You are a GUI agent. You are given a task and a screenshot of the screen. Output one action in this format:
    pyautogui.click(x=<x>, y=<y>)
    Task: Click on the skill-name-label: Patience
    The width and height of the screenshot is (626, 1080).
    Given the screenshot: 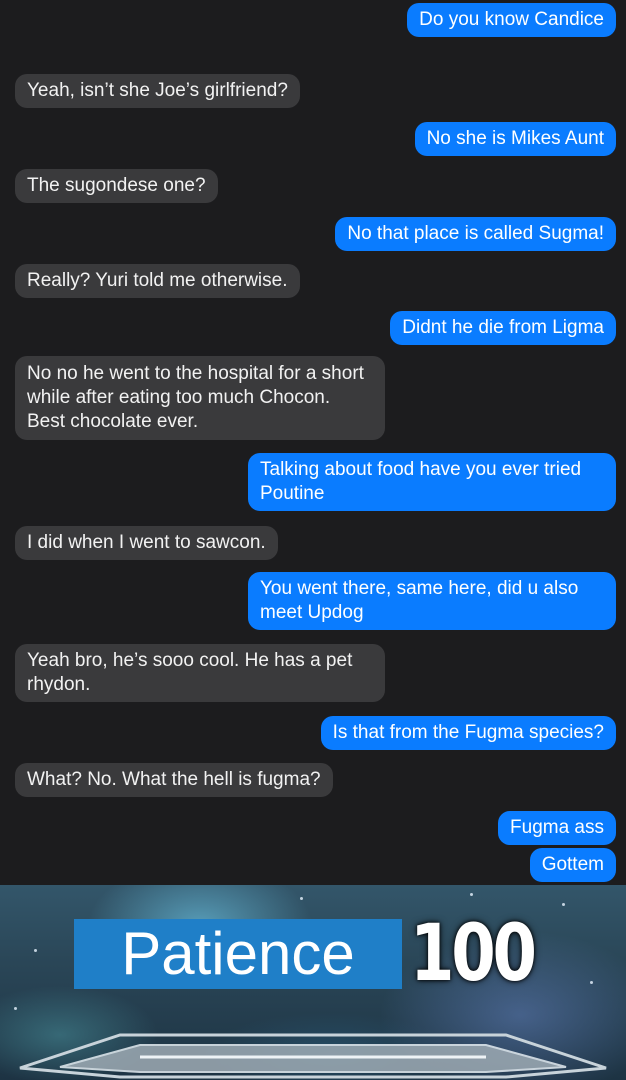 What is the action you would take?
    pyautogui.click(x=238, y=954)
    